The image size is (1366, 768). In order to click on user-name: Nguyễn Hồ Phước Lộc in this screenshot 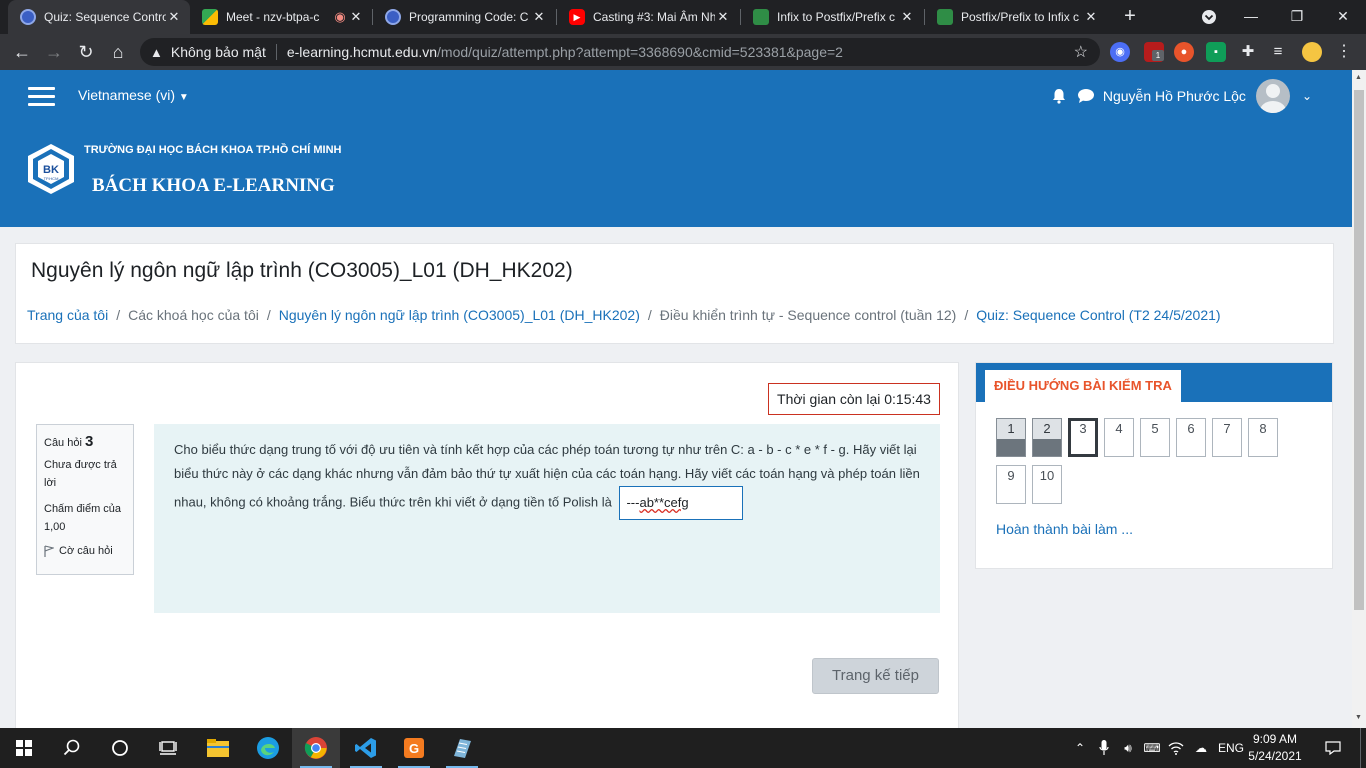, I will do `click(1174, 96)`.